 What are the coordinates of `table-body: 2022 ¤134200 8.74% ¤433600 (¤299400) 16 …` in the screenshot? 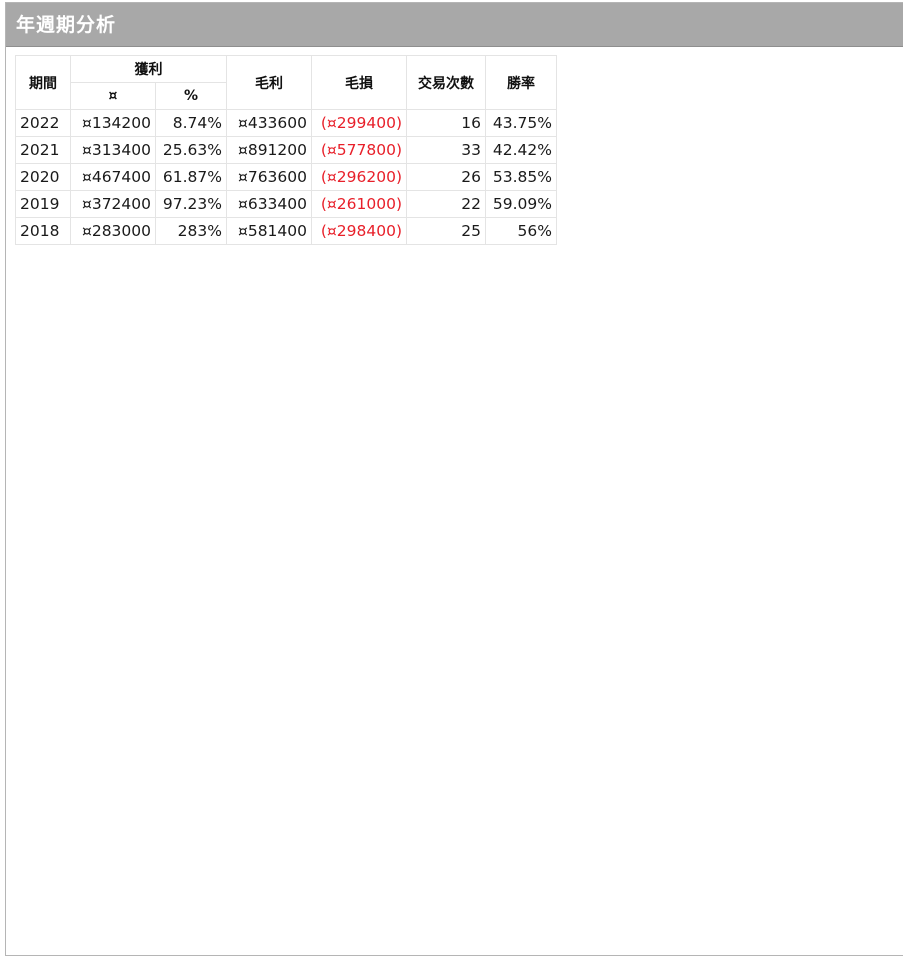 It's located at (286, 177).